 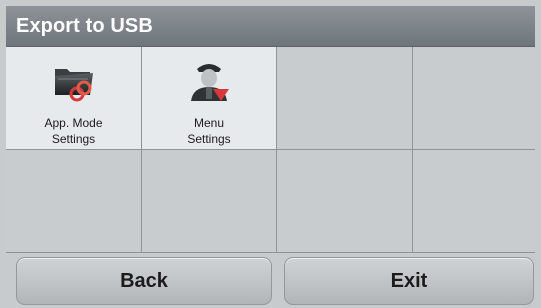 I want to click on exit-button: Exit, so click(x=409, y=281).